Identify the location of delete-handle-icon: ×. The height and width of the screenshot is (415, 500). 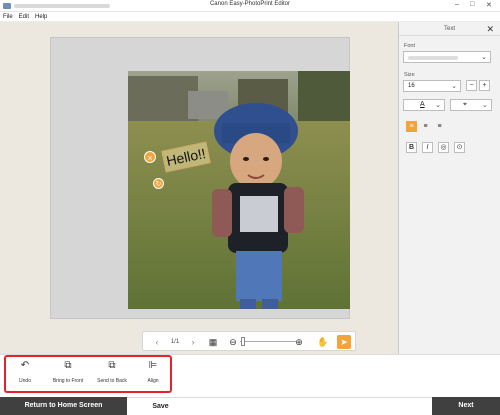
(150, 157).